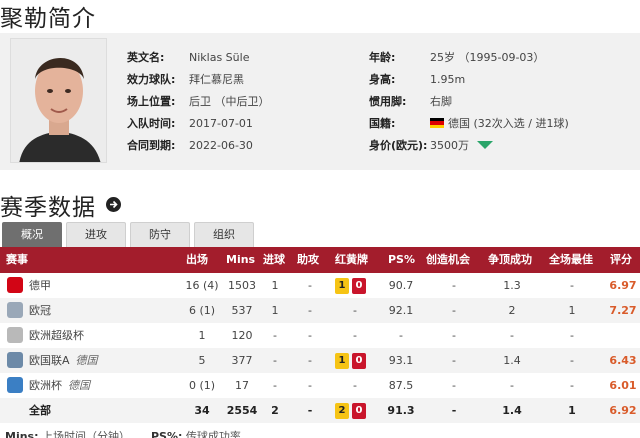  I want to click on competition-label: 欧洲超级杯, so click(56, 335).